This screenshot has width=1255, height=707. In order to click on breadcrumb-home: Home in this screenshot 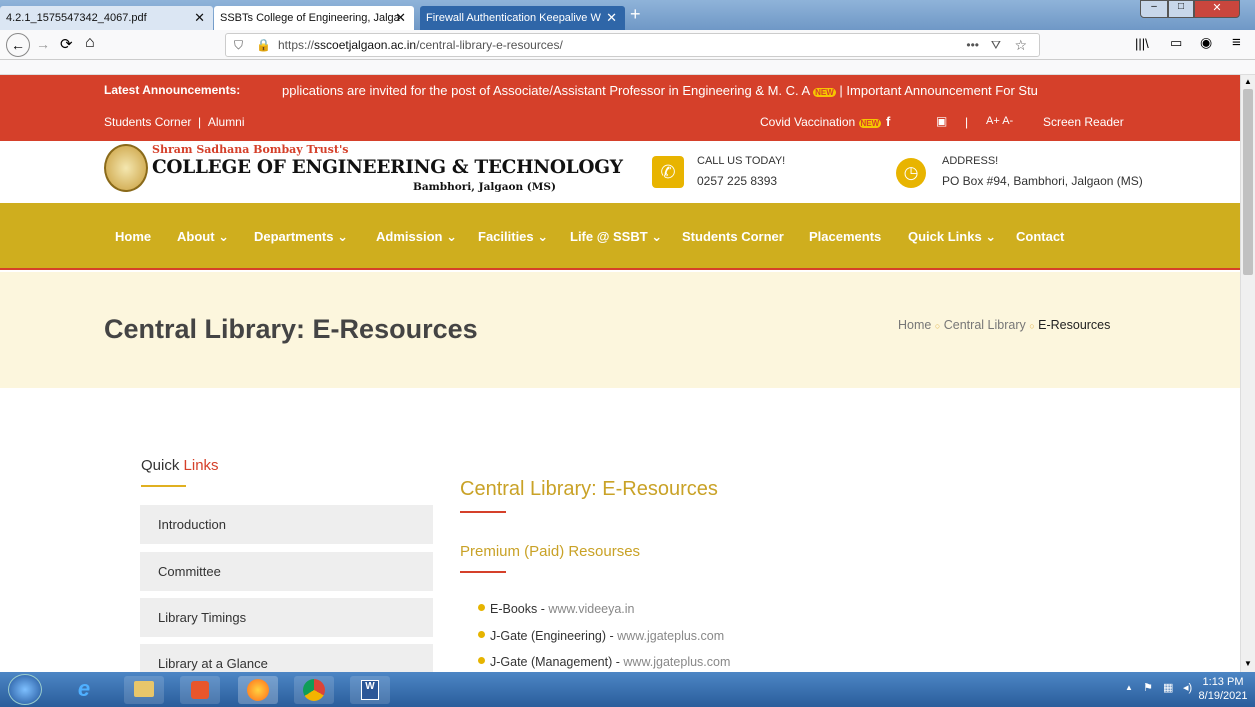, I will do `click(914, 325)`.